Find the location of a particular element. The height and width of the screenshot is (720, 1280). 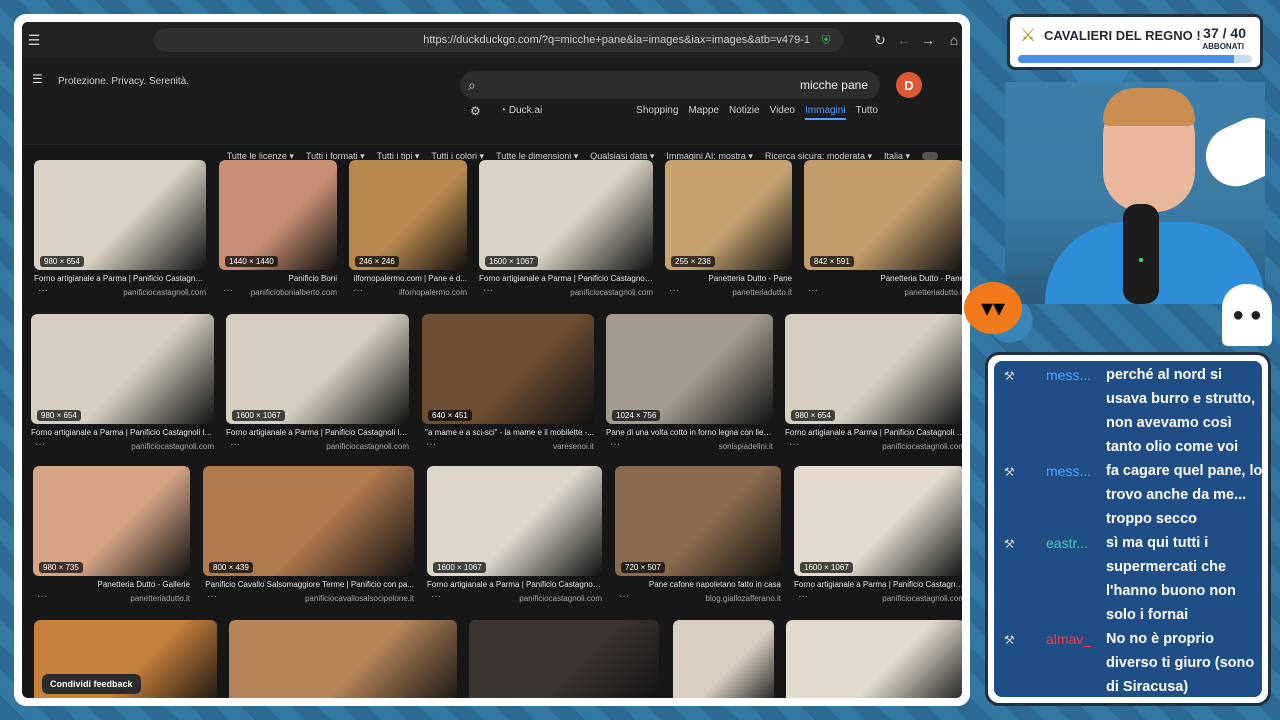

search-icon: ⌕ is located at coordinates (472, 85).